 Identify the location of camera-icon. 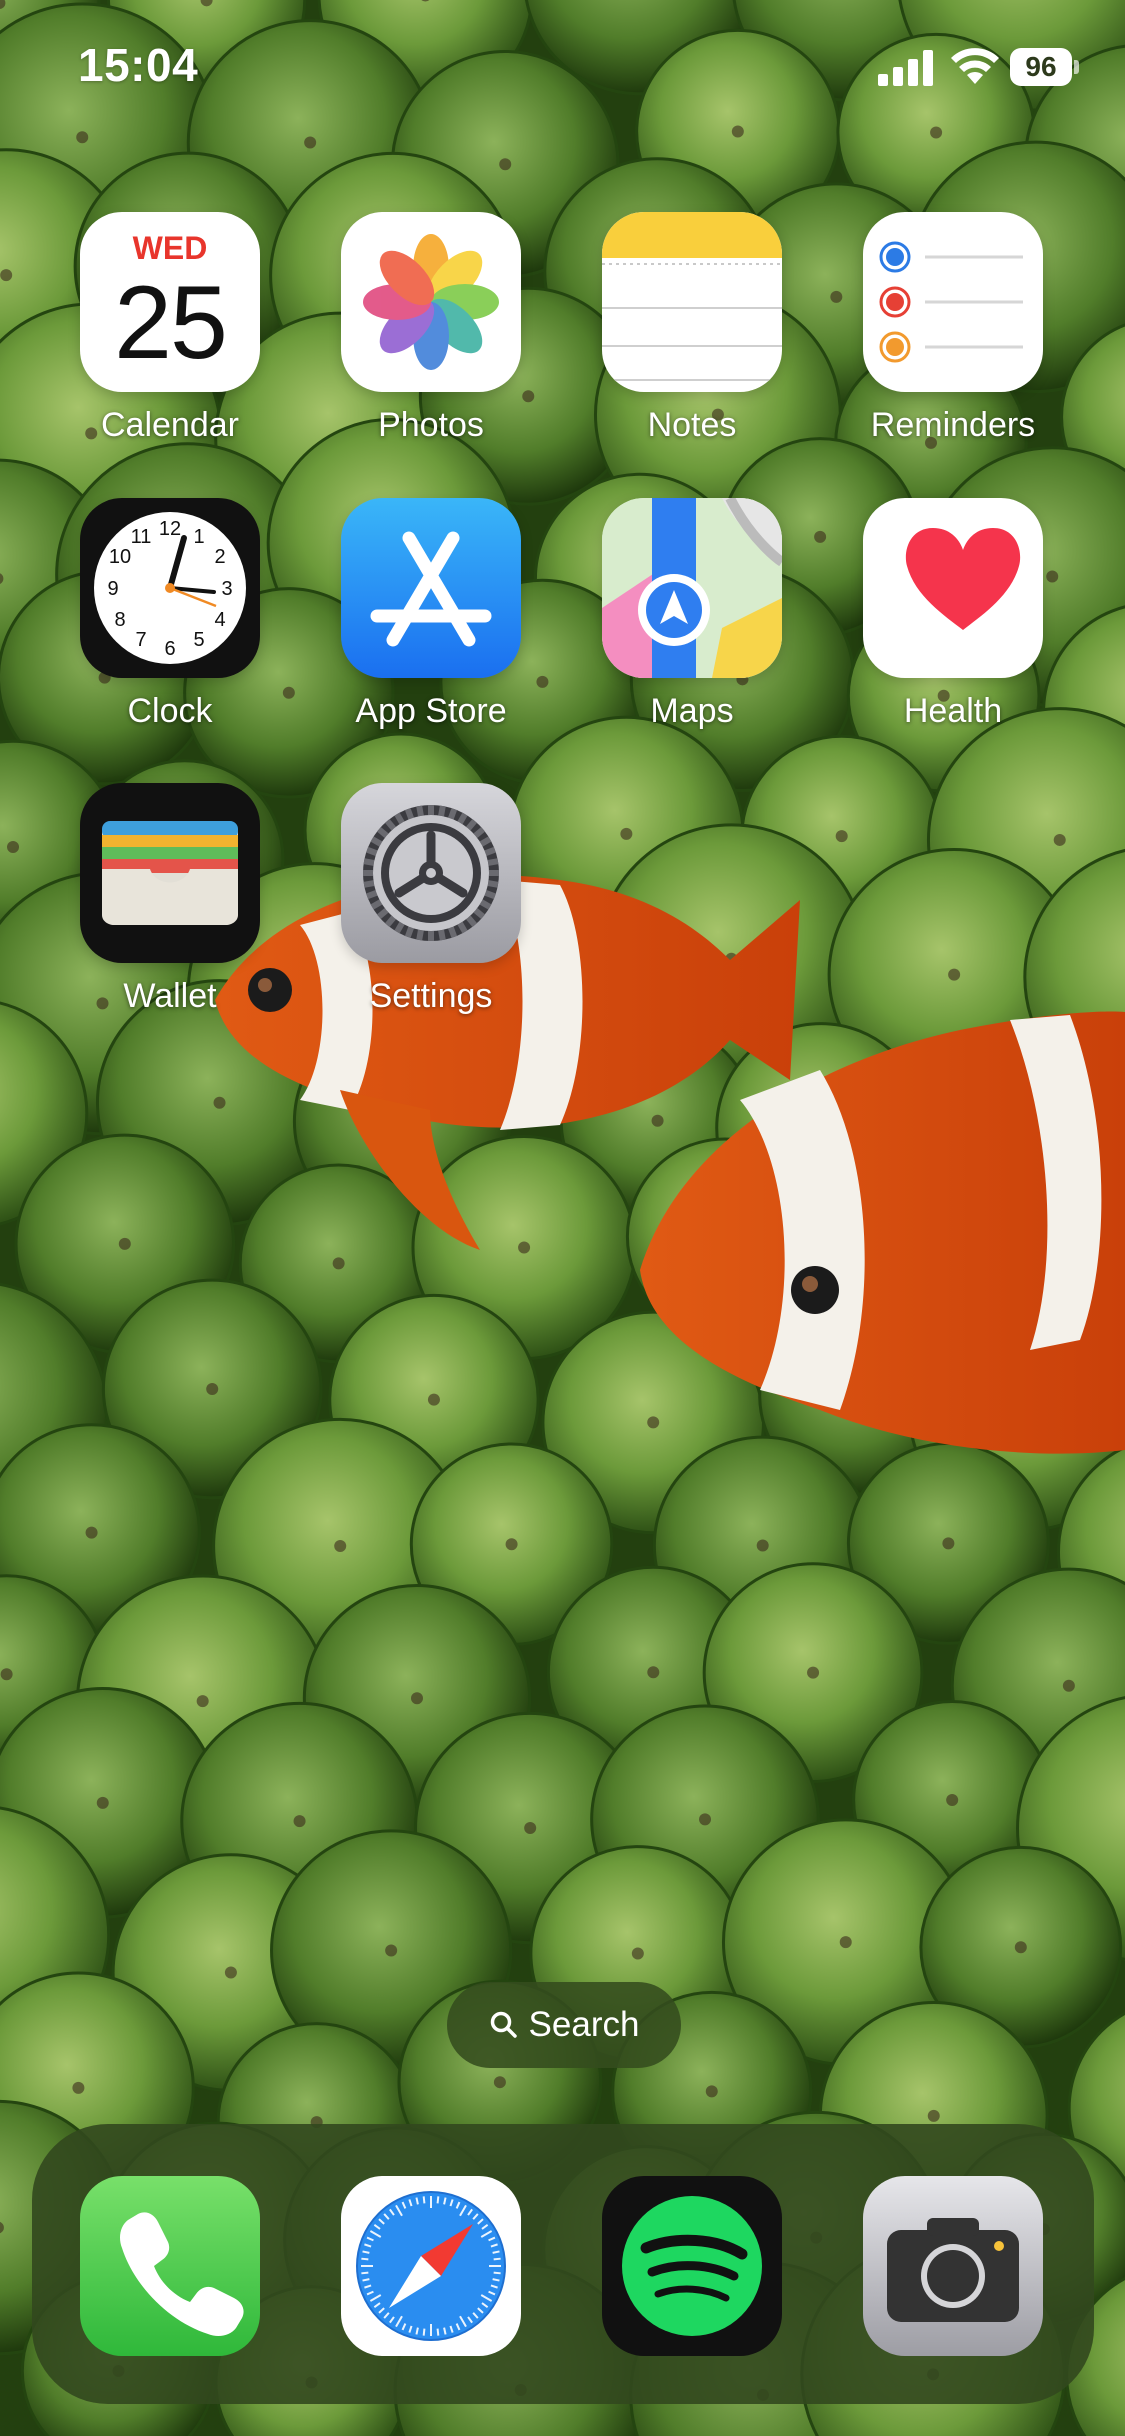
(953, 2266).